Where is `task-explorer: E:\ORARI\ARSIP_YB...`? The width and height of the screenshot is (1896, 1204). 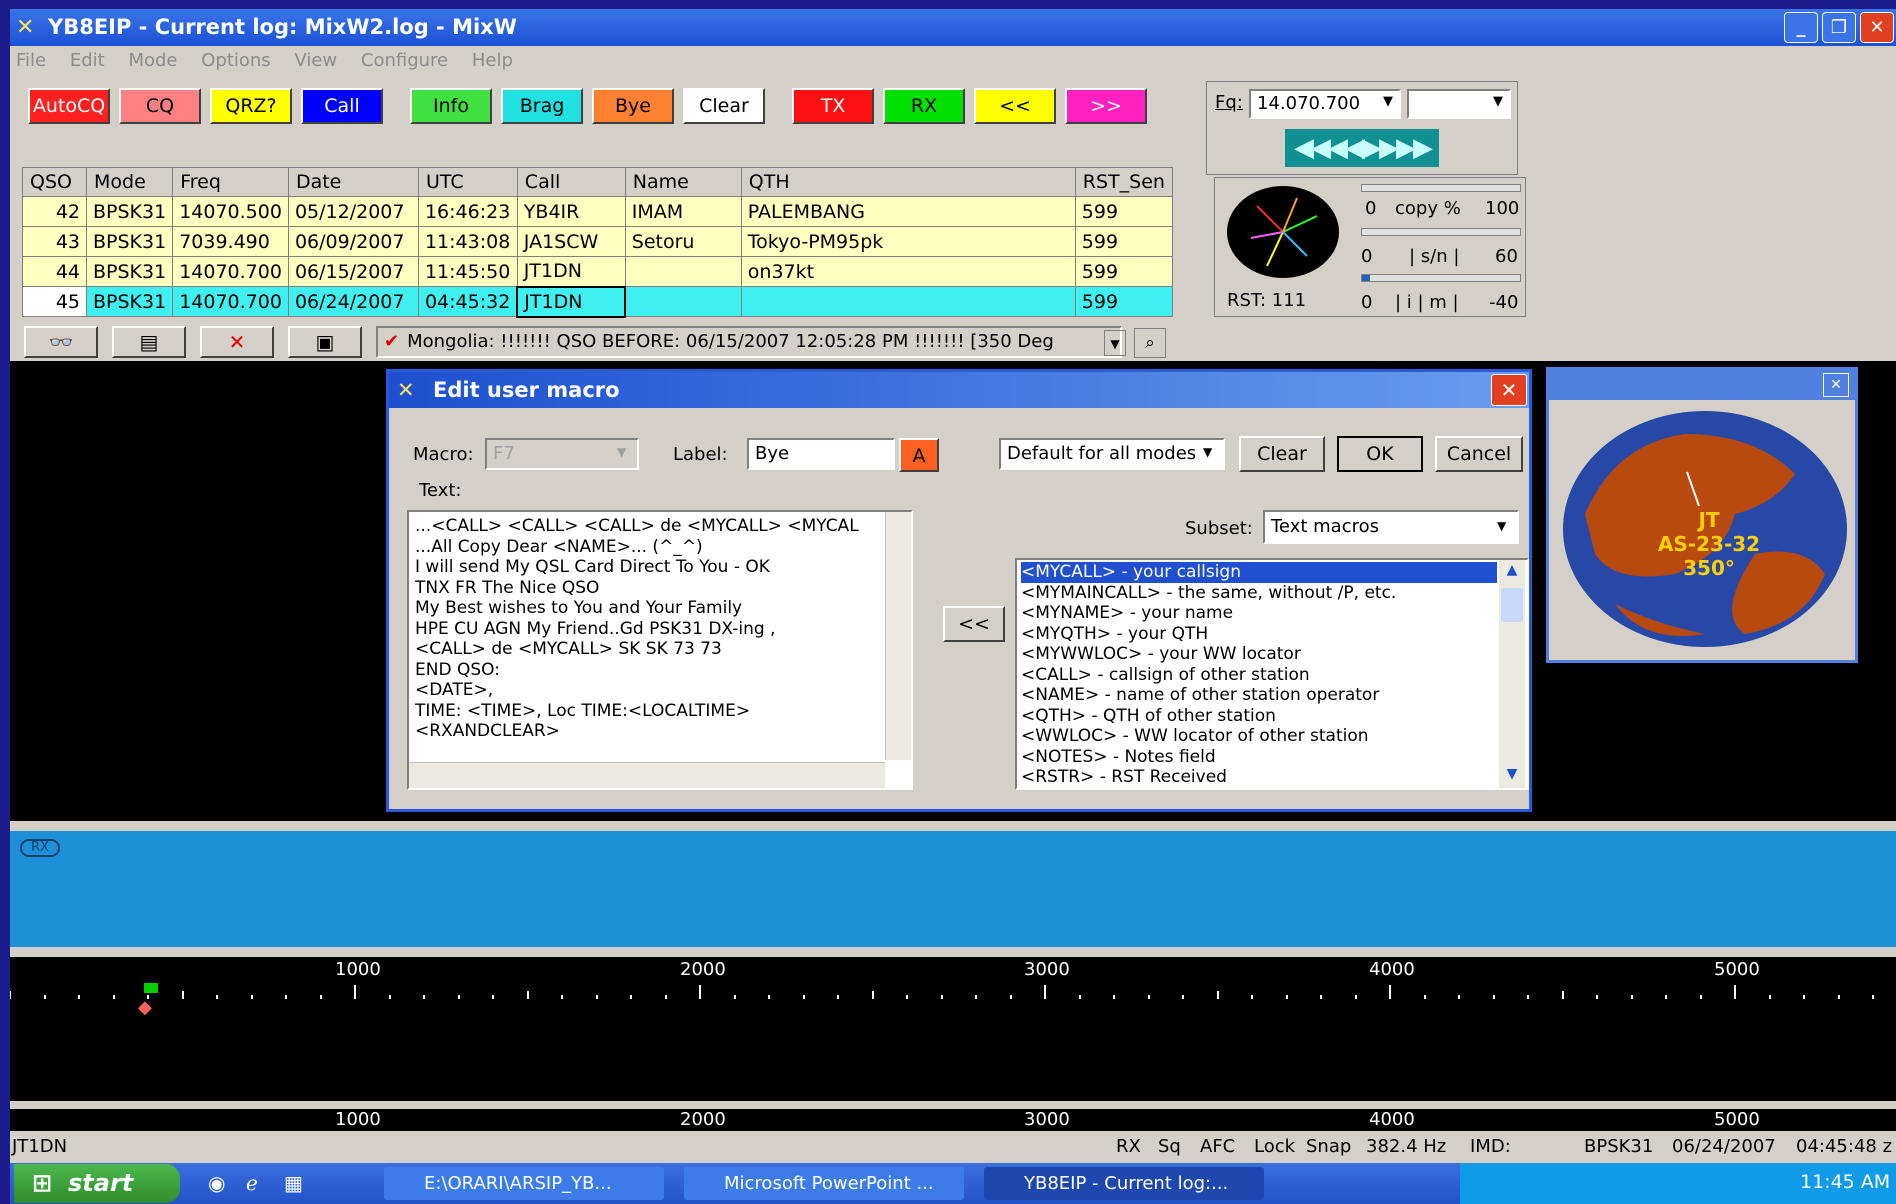
task-explorer: E:\ORARI\ARSIP_YB... is located at coordinates (524, 1183).